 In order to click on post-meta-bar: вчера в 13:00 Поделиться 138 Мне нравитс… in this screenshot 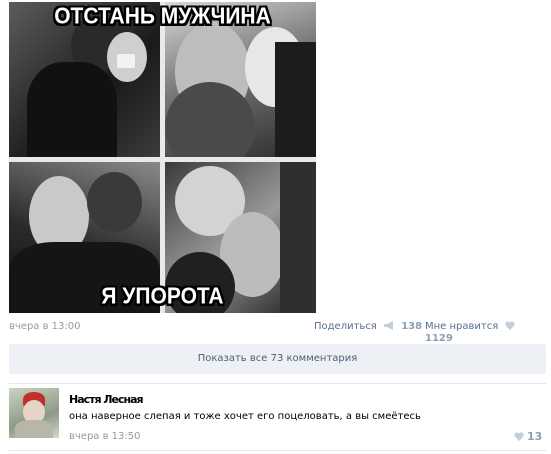, I will do `click(275, 331)`.